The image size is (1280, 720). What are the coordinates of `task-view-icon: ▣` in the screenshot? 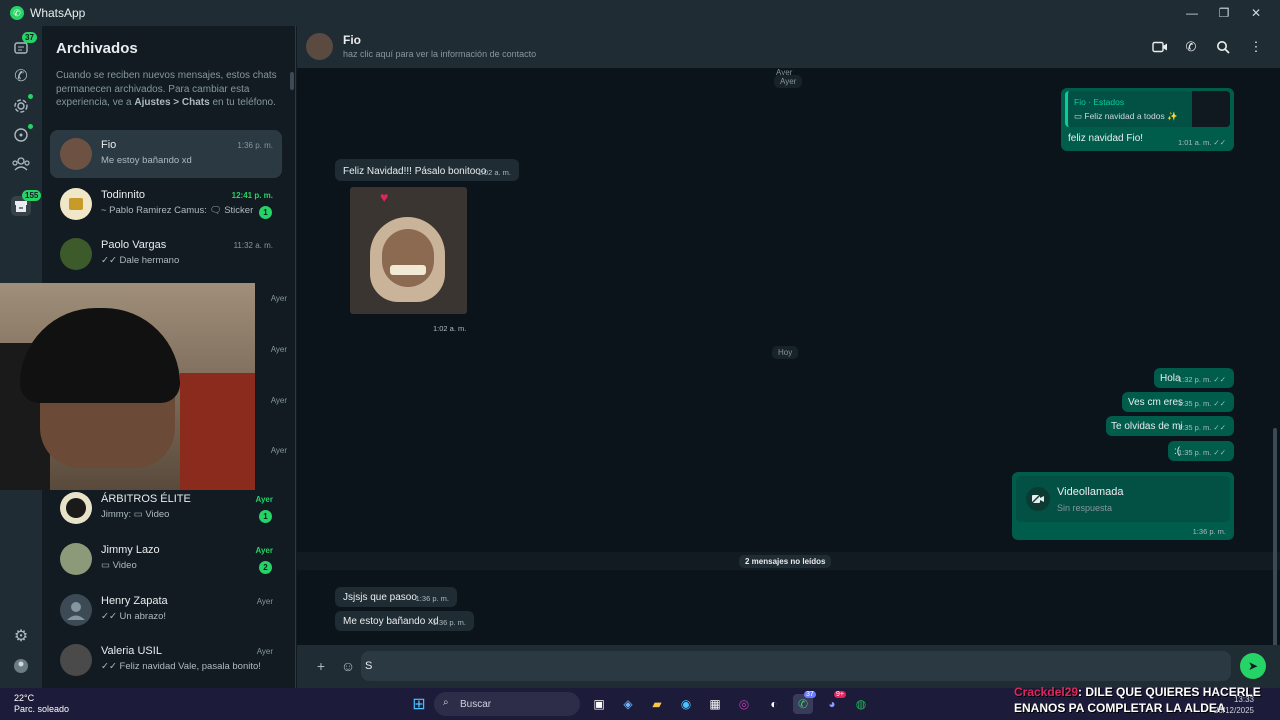 It's located at (599, 704).